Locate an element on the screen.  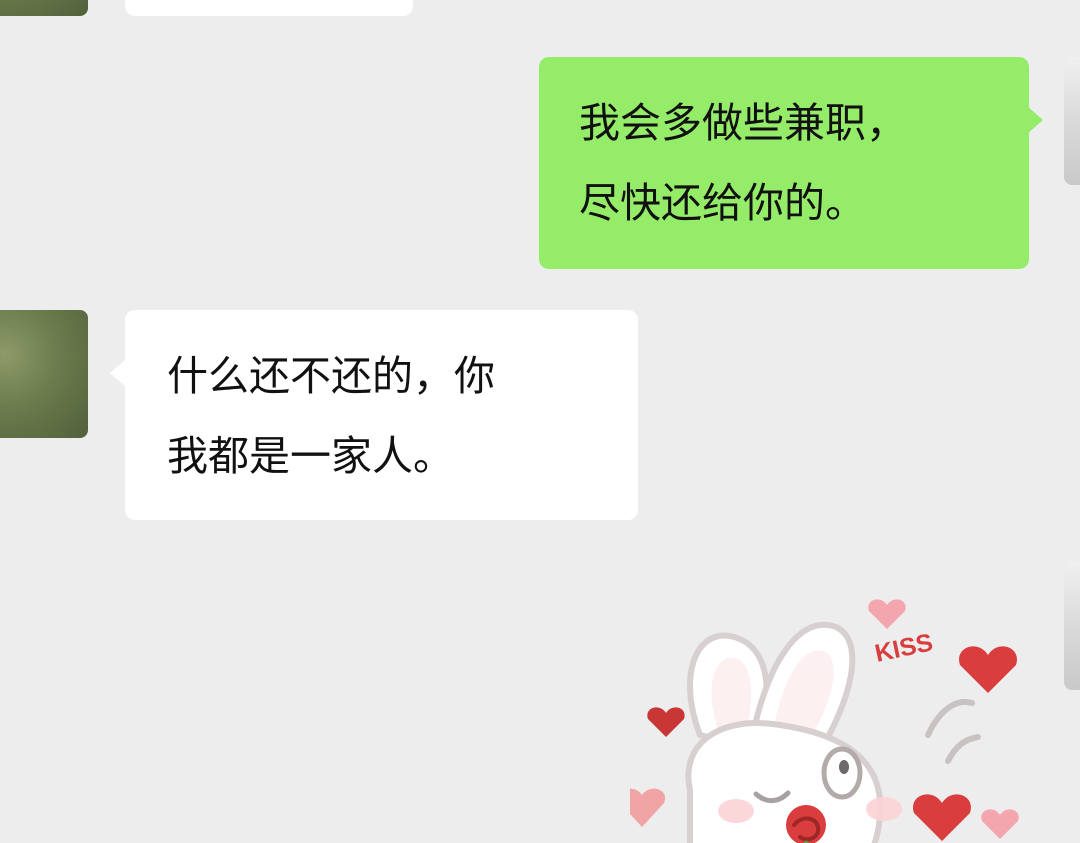
incoming-message-bubble: 什么还不还的，你 我都是一家人。 is located at coordinates (381, 415).